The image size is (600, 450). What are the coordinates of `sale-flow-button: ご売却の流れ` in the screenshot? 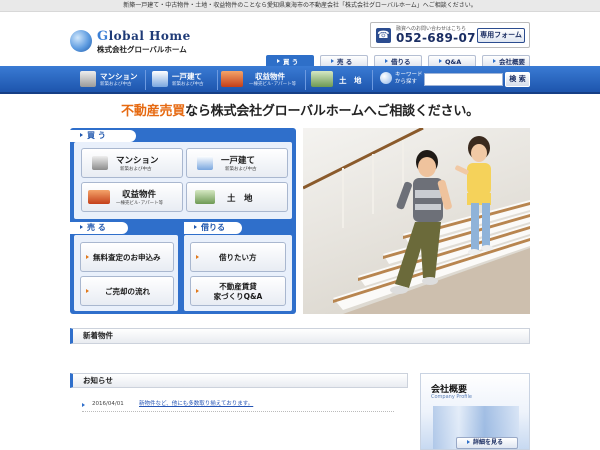 It's located at (127, 291).